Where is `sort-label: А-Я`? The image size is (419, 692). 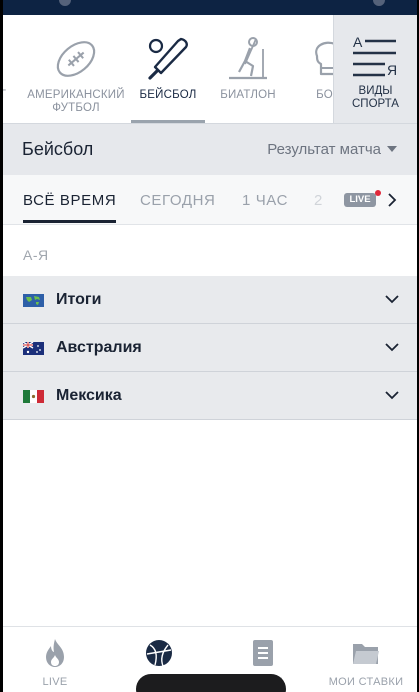
sort-label: А-Я is located at coordinates (36, 255).